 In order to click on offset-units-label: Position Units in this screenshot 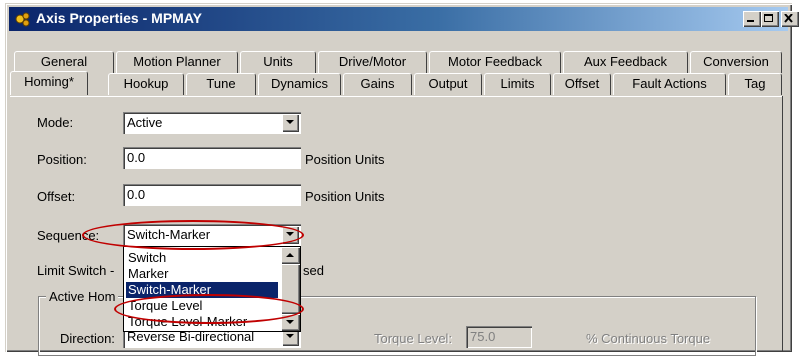, I will do `click(345, 196)`.